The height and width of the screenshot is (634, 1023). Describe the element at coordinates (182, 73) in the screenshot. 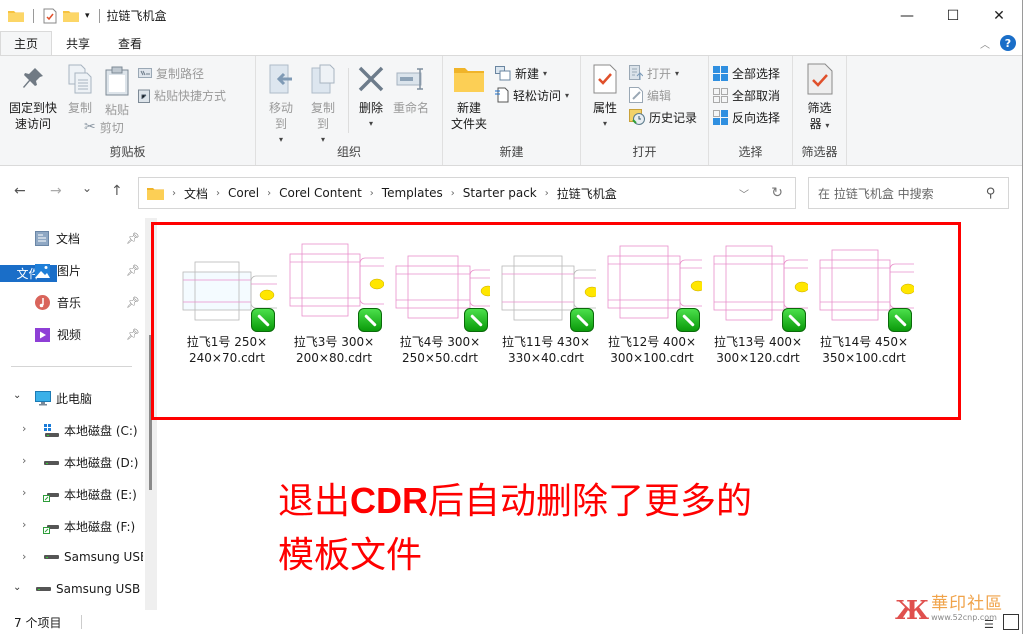

I see `copy-path-button: 复制路径` at that location.